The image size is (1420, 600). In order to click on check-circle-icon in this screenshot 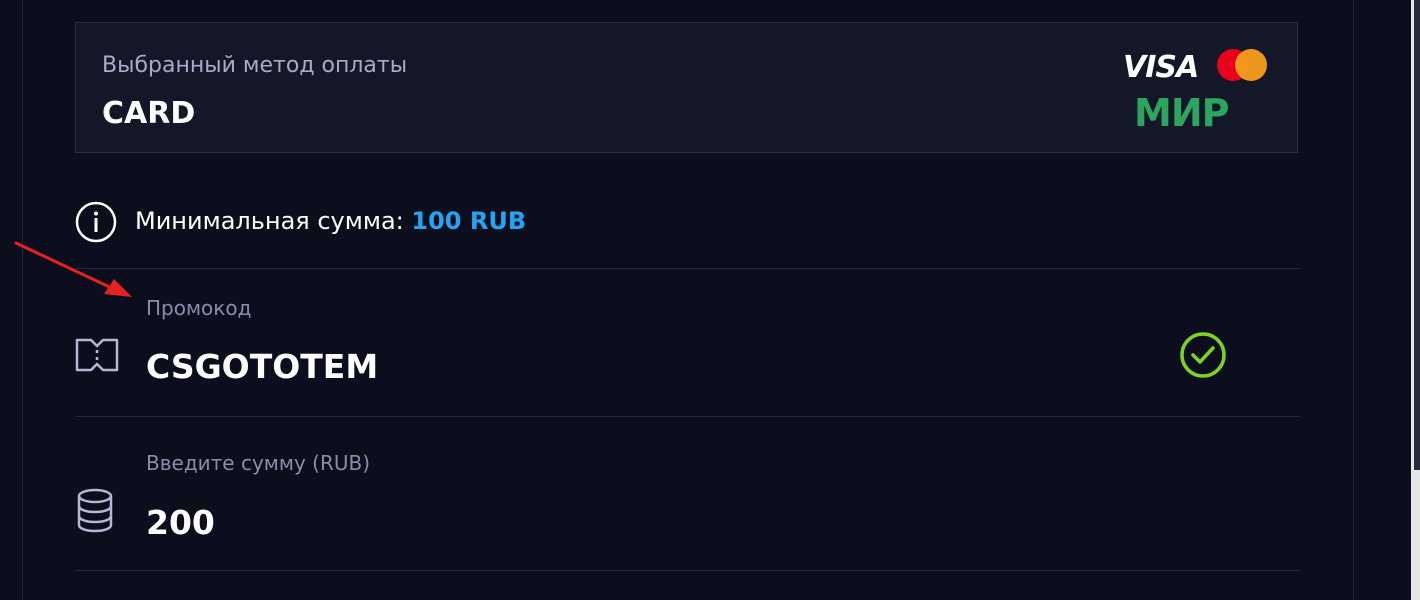, I will do `click(1203, 355)`.